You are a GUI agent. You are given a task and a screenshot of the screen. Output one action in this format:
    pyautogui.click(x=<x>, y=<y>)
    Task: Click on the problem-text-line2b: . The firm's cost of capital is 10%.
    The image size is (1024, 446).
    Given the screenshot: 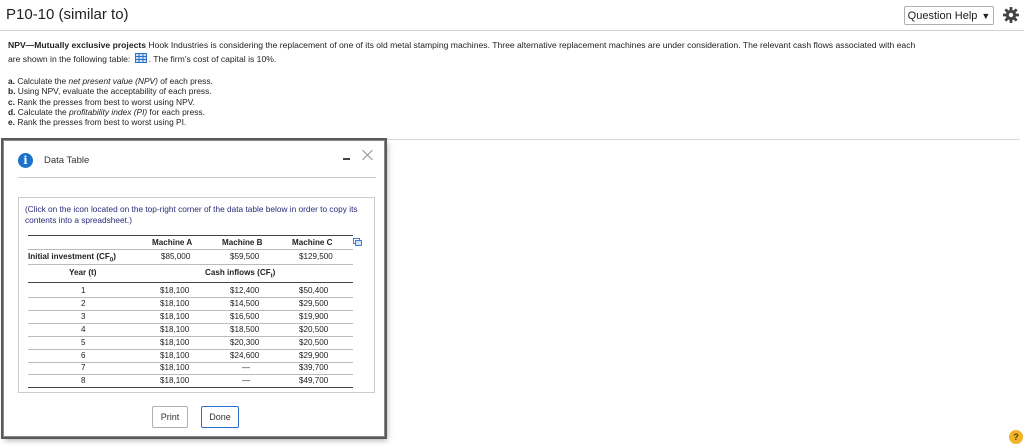 What is the action you would take?
    pyautogui.click(x=212, y=59)
    